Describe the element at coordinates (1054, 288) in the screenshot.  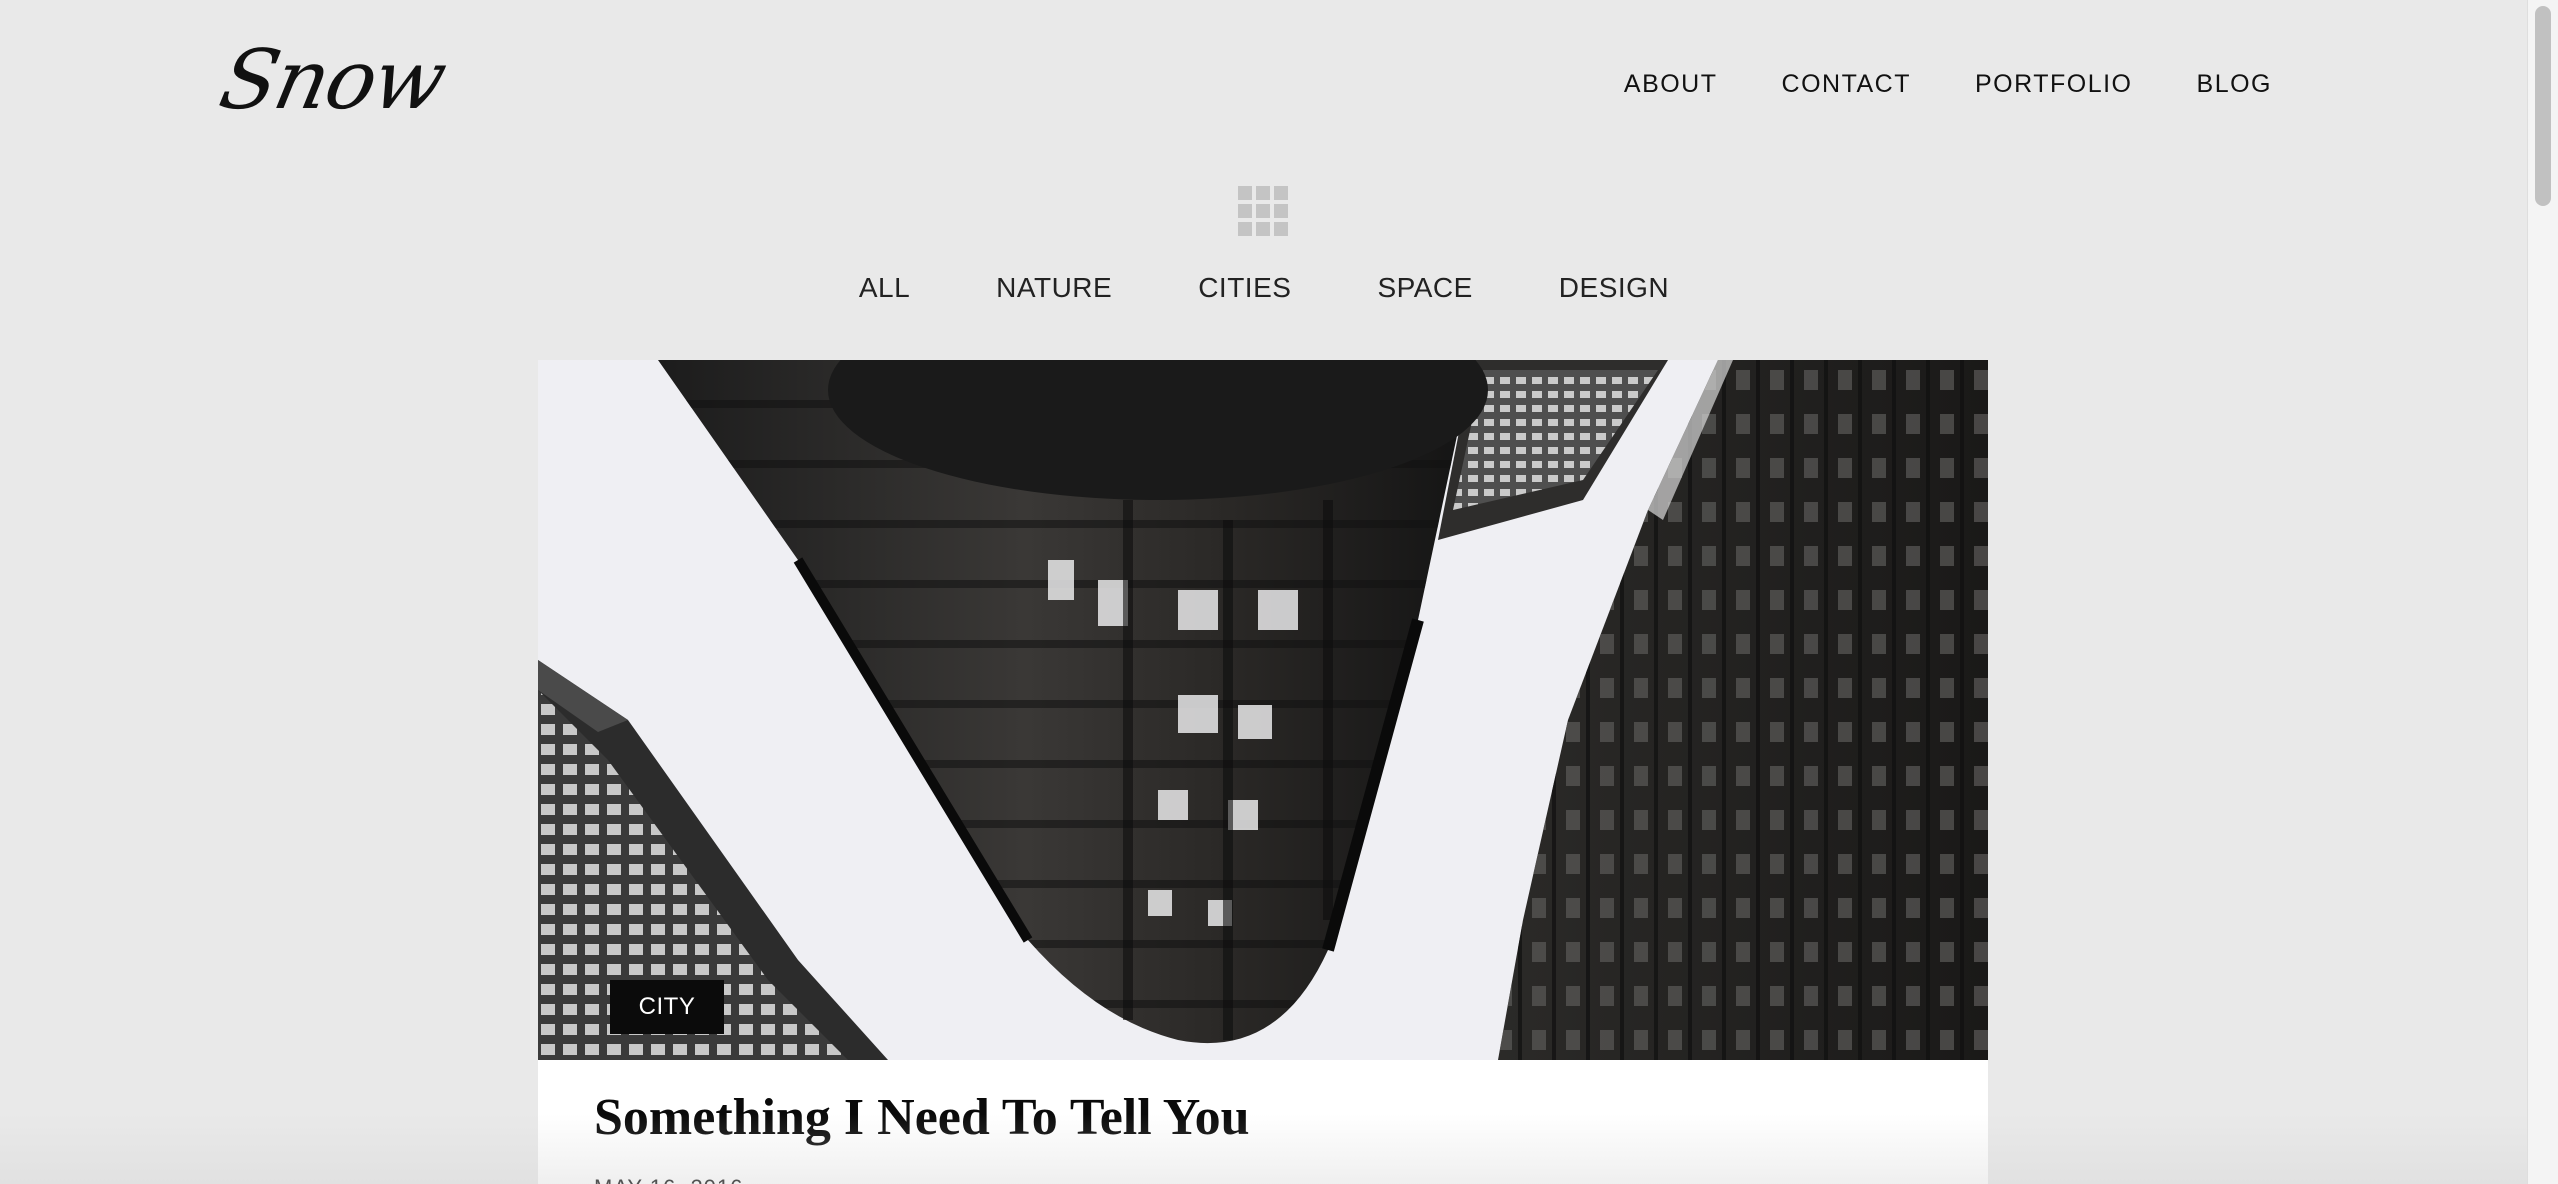
I see `filter-nature: NATURE` at that location.